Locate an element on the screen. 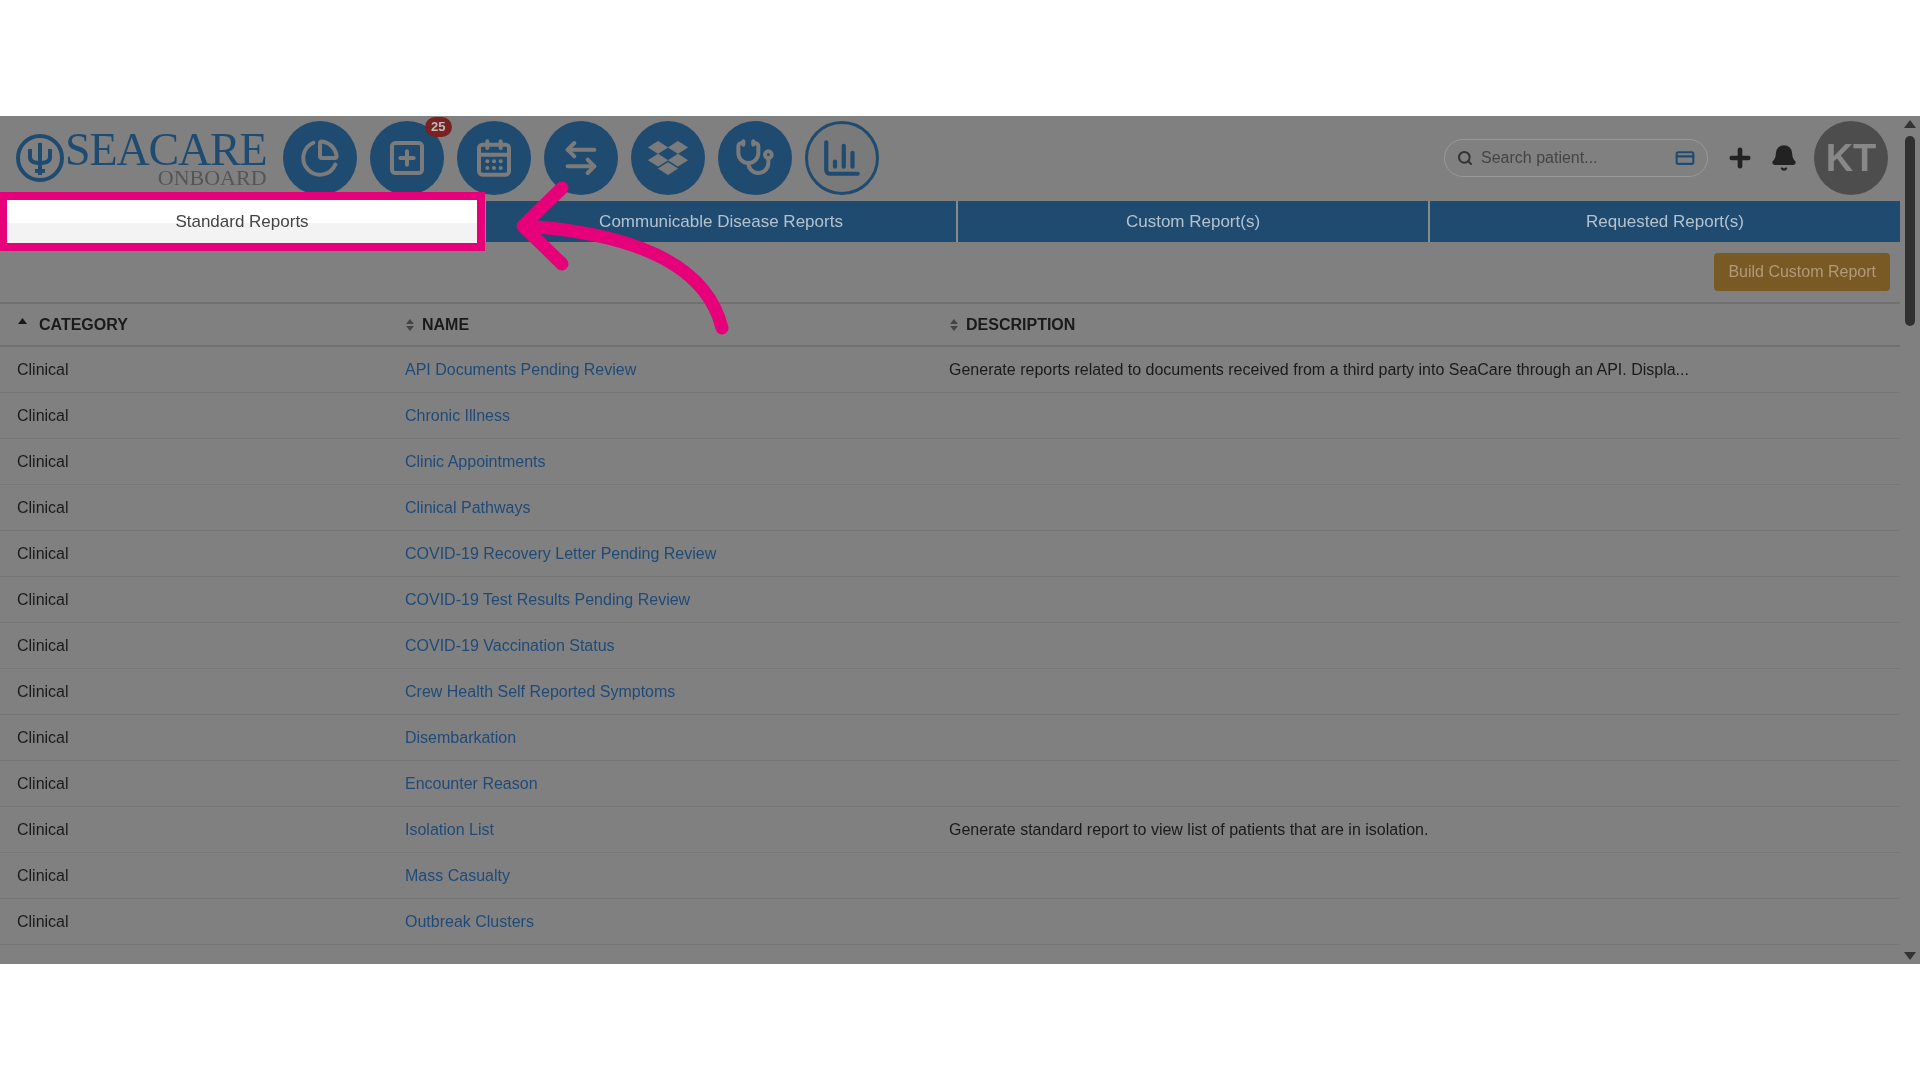 The image size is (1920, 1080). report-link: Encounter Reason is located at coordinates (471, 783).